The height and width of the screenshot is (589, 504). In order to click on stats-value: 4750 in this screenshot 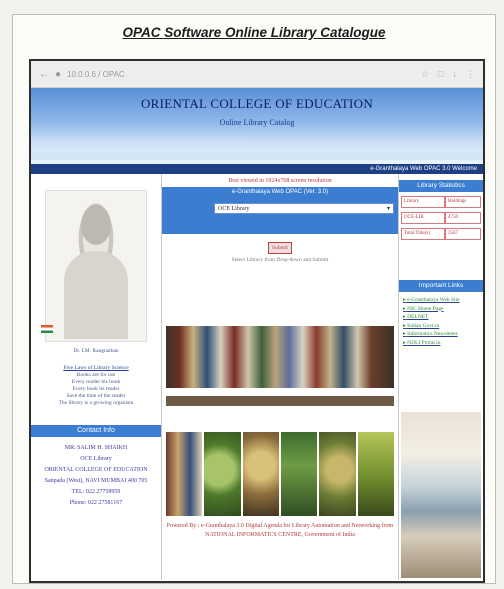, I will do `click(463, 218)`.